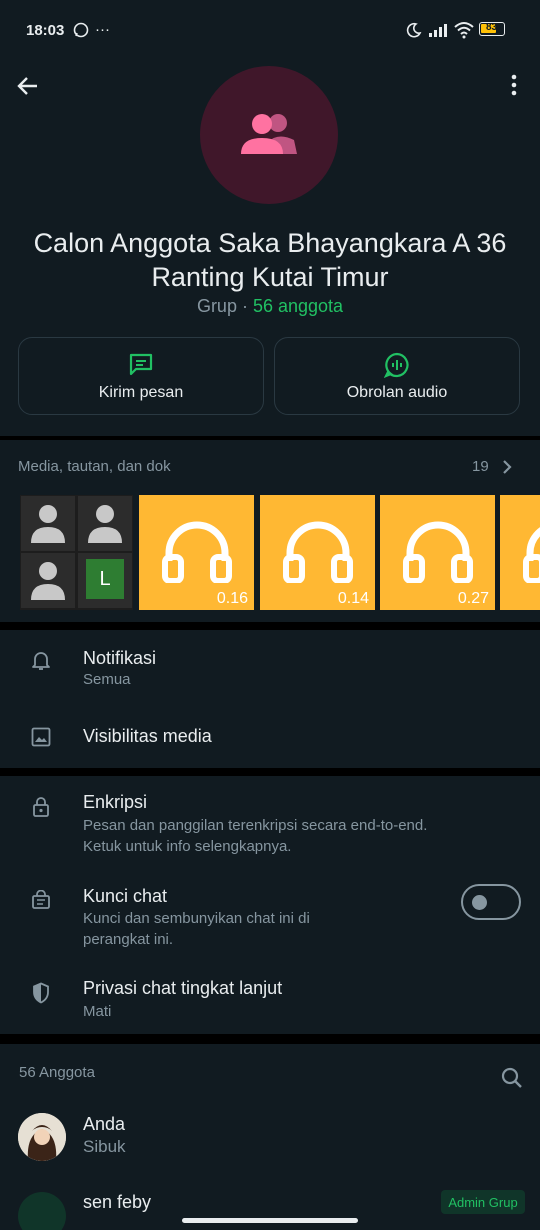  What do you see at coordinates (196, 918) in the screenshot?
I see `chat-lock-description-line1: Kunci dan sembunyikan chat ini di` at bounding box center [196, 918].